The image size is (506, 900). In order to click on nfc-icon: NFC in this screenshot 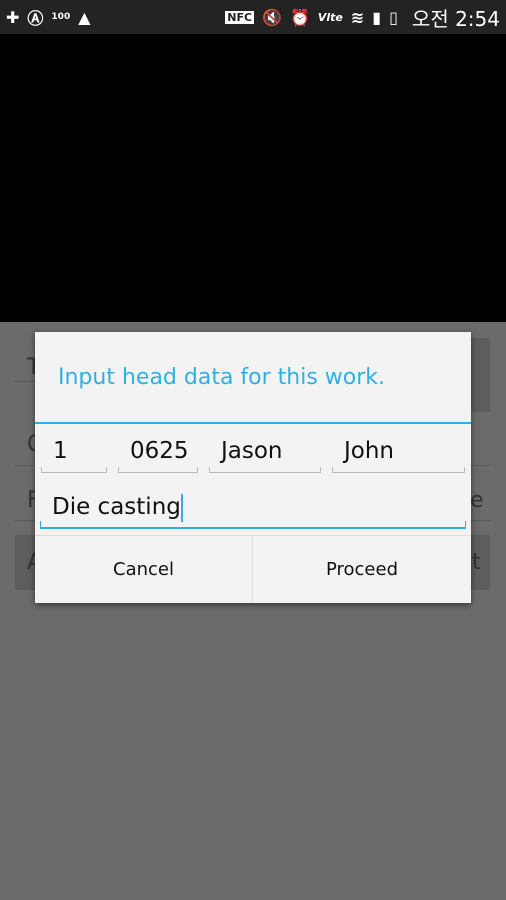, I will do `click(240, 17)`.